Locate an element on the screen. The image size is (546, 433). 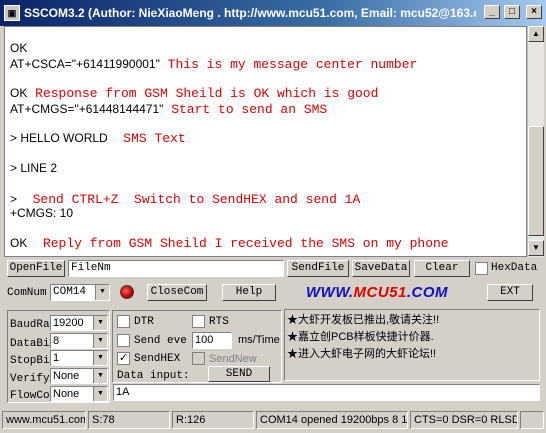
scroll-down-icon: ▼ is located at coordinates (536, 248).